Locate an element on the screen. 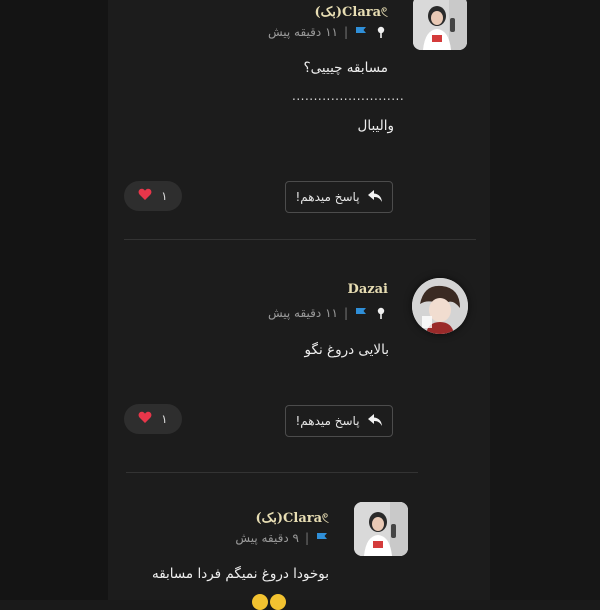  comment-text-line-1: بوخودا دروغ نمیگم فردا مسابقه is located at coordinates (240, 574).